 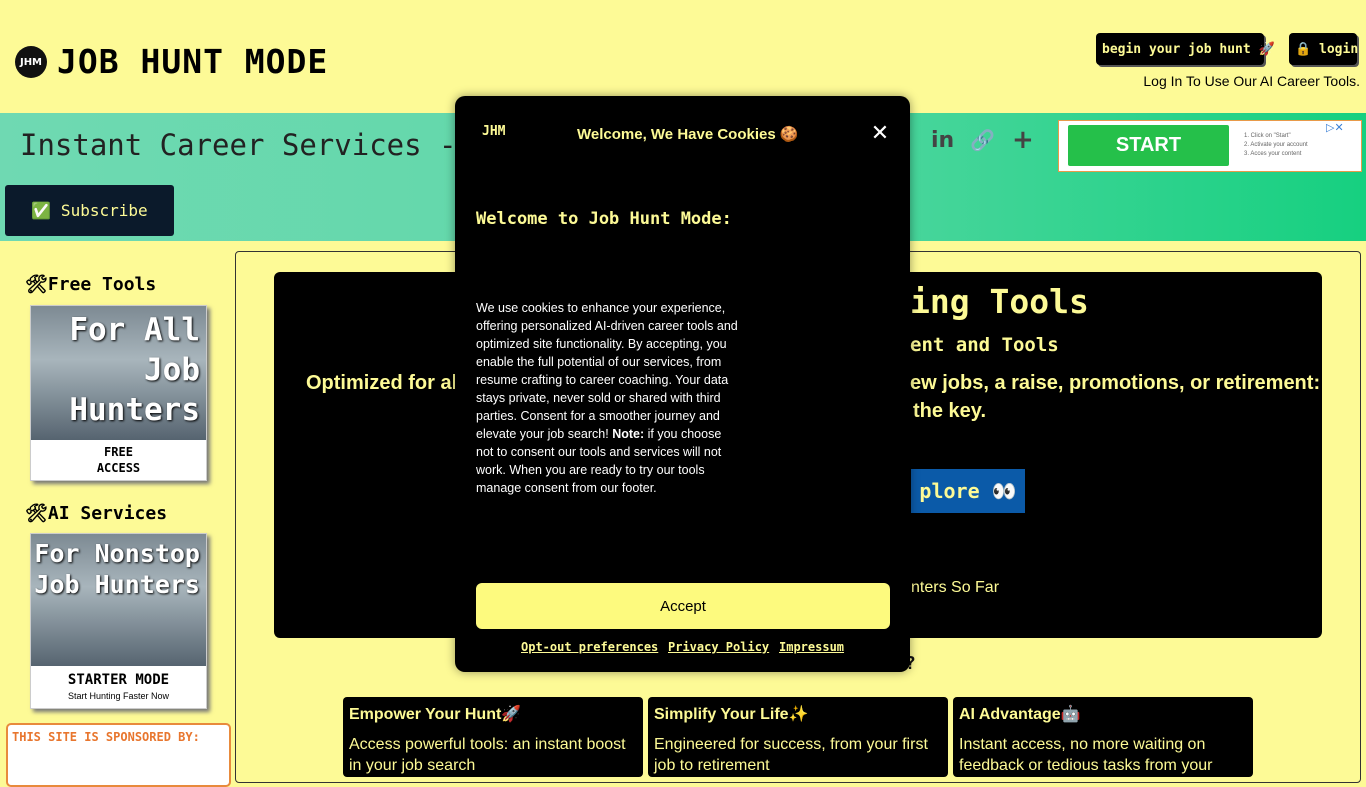 I want to click on ad-step: 1. Click on "Start", so click(x=1267, y=136).